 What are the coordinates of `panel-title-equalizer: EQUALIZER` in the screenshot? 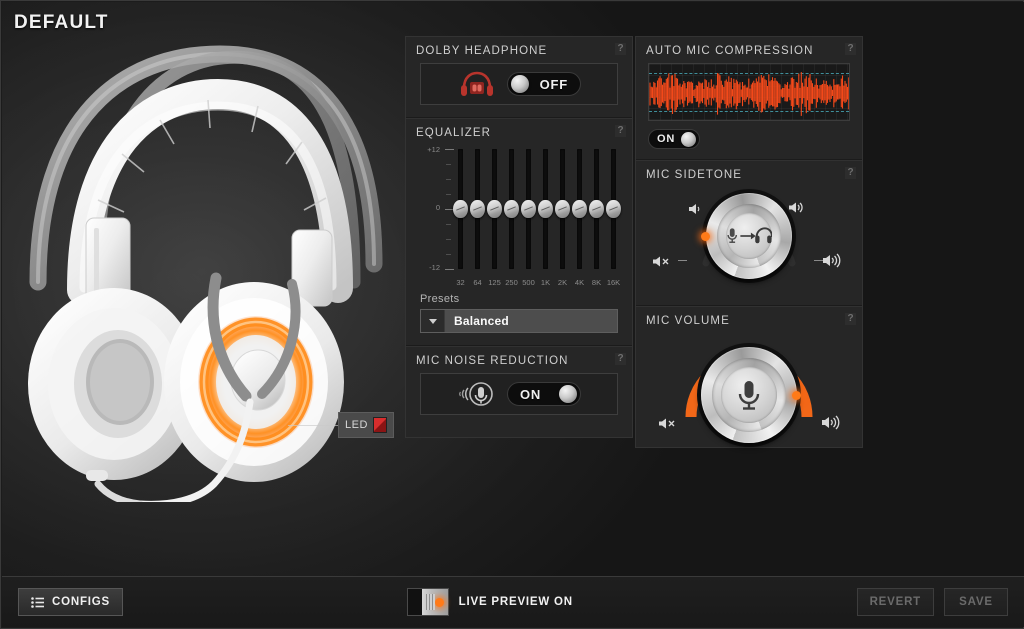 It's located at (454, 133).